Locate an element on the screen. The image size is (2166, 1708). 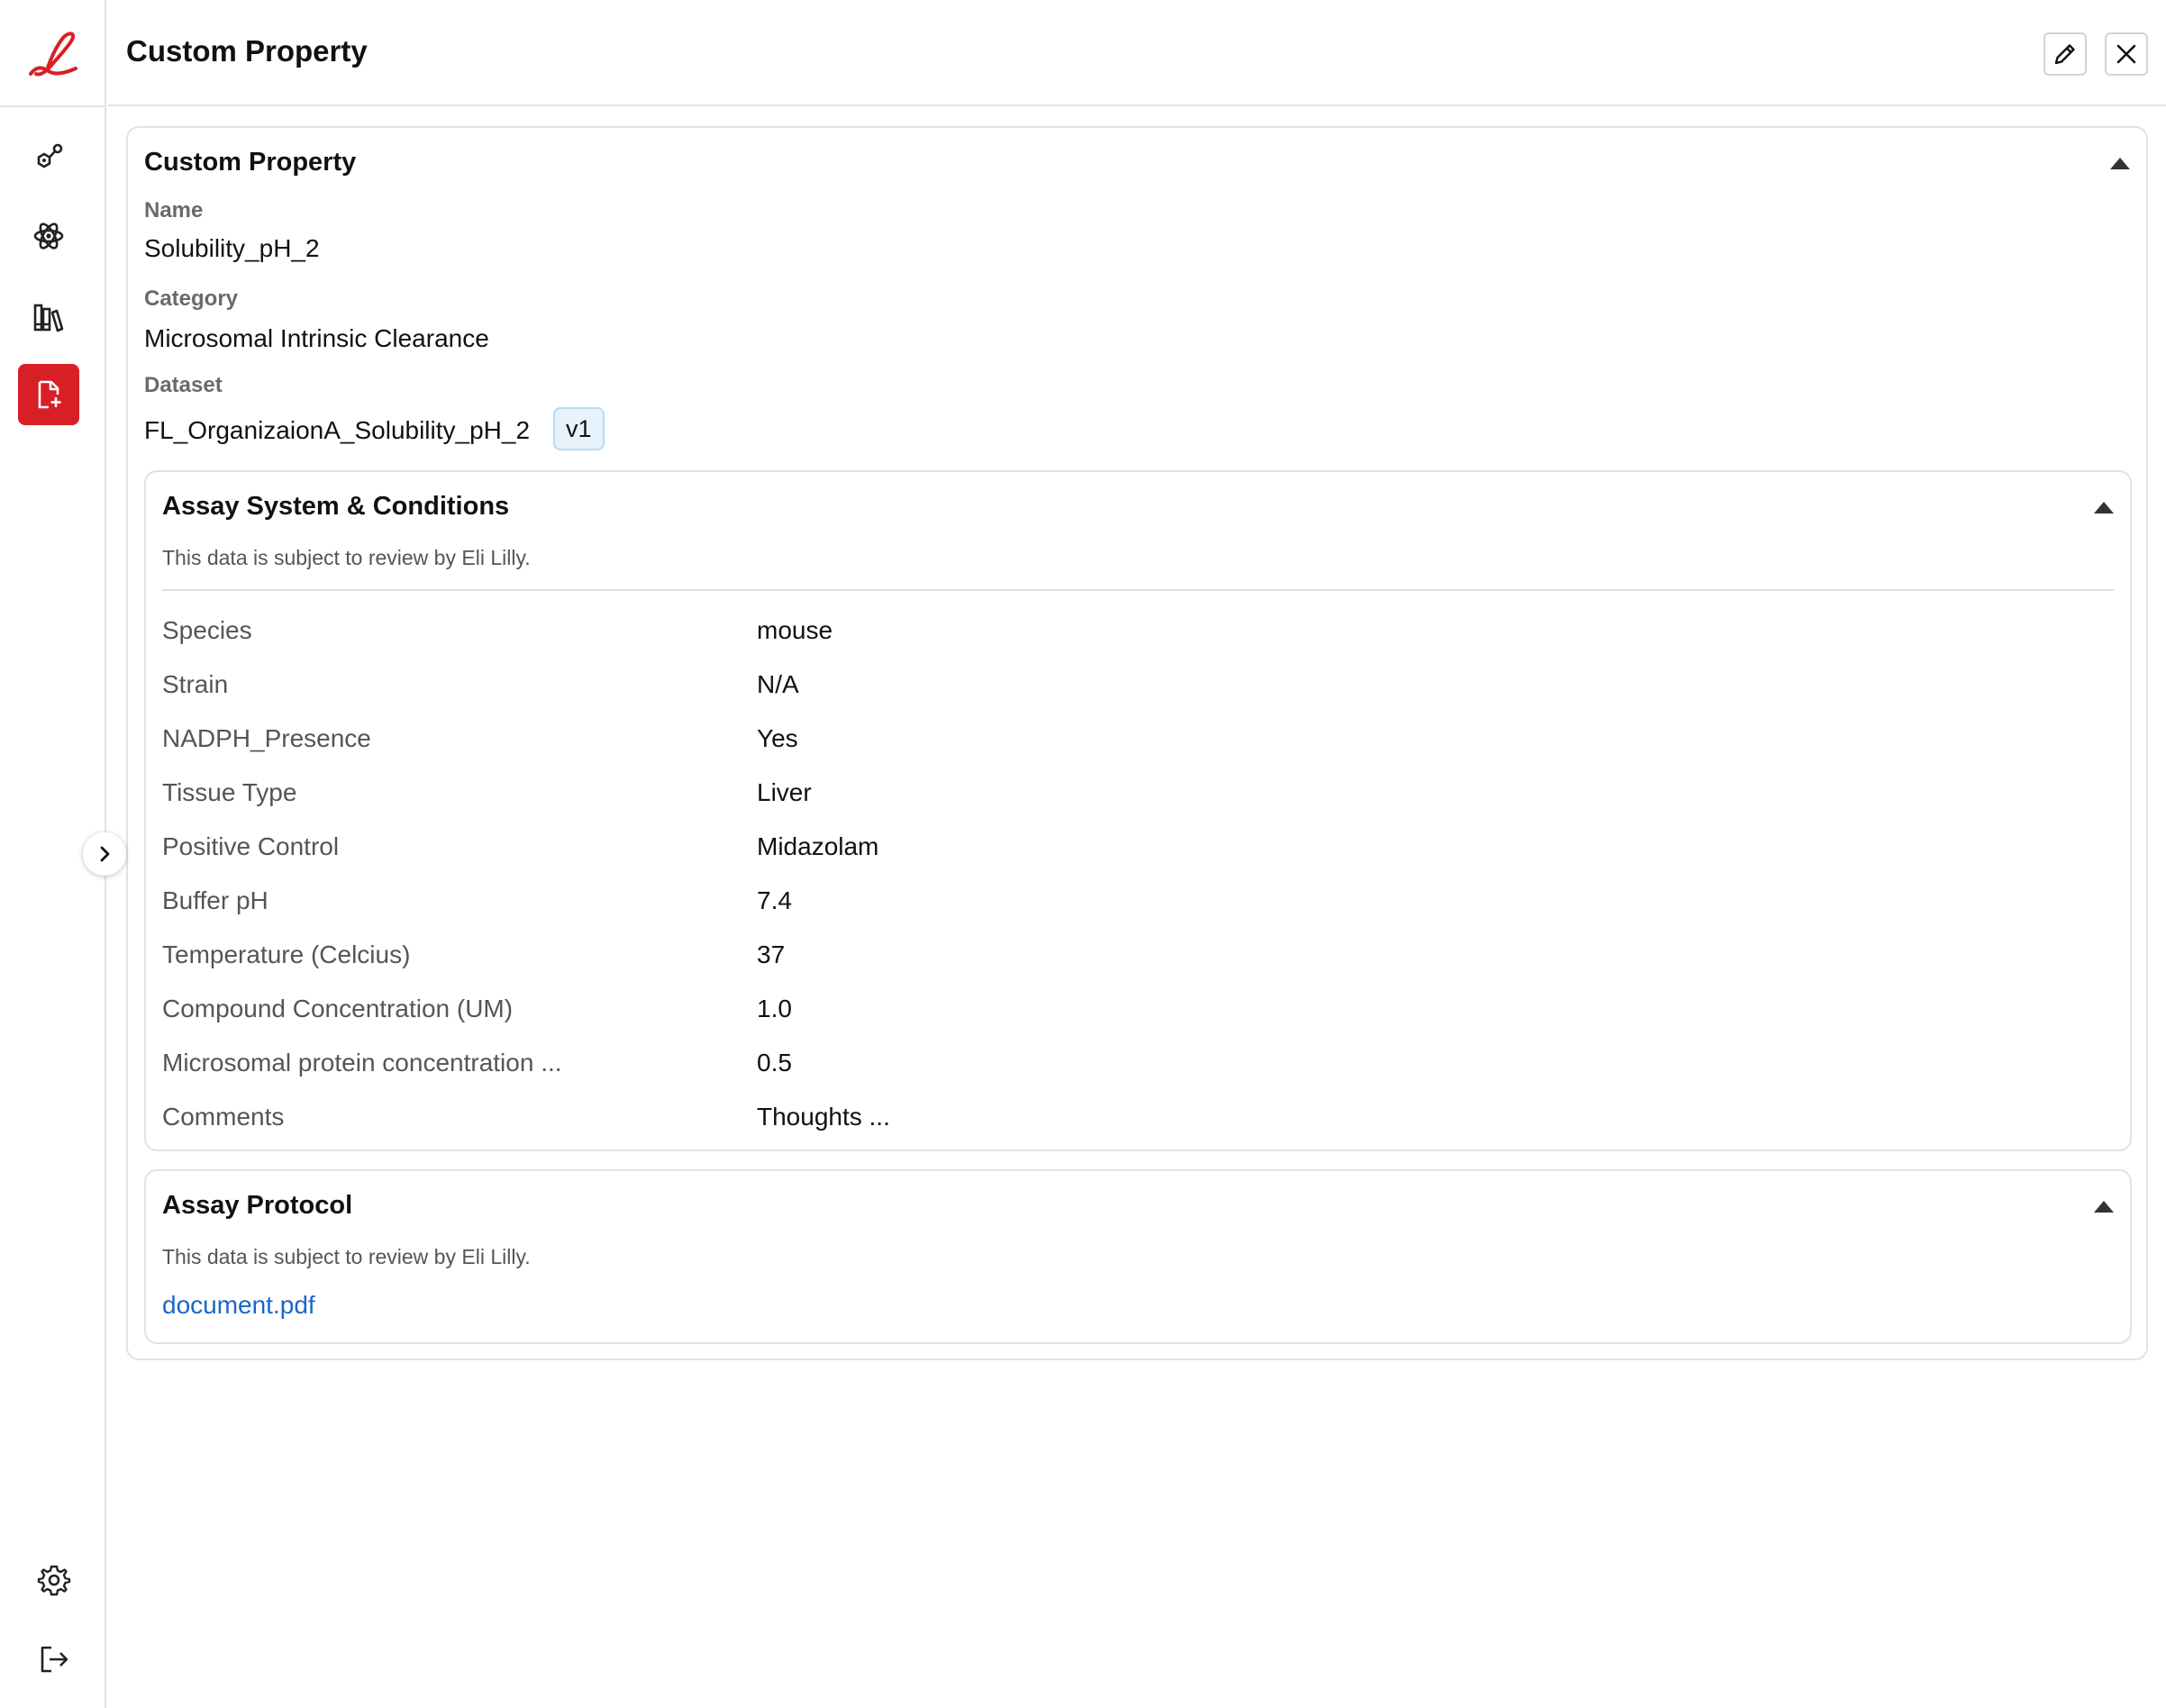
nav-logout is located at coordinates (54, 1659).